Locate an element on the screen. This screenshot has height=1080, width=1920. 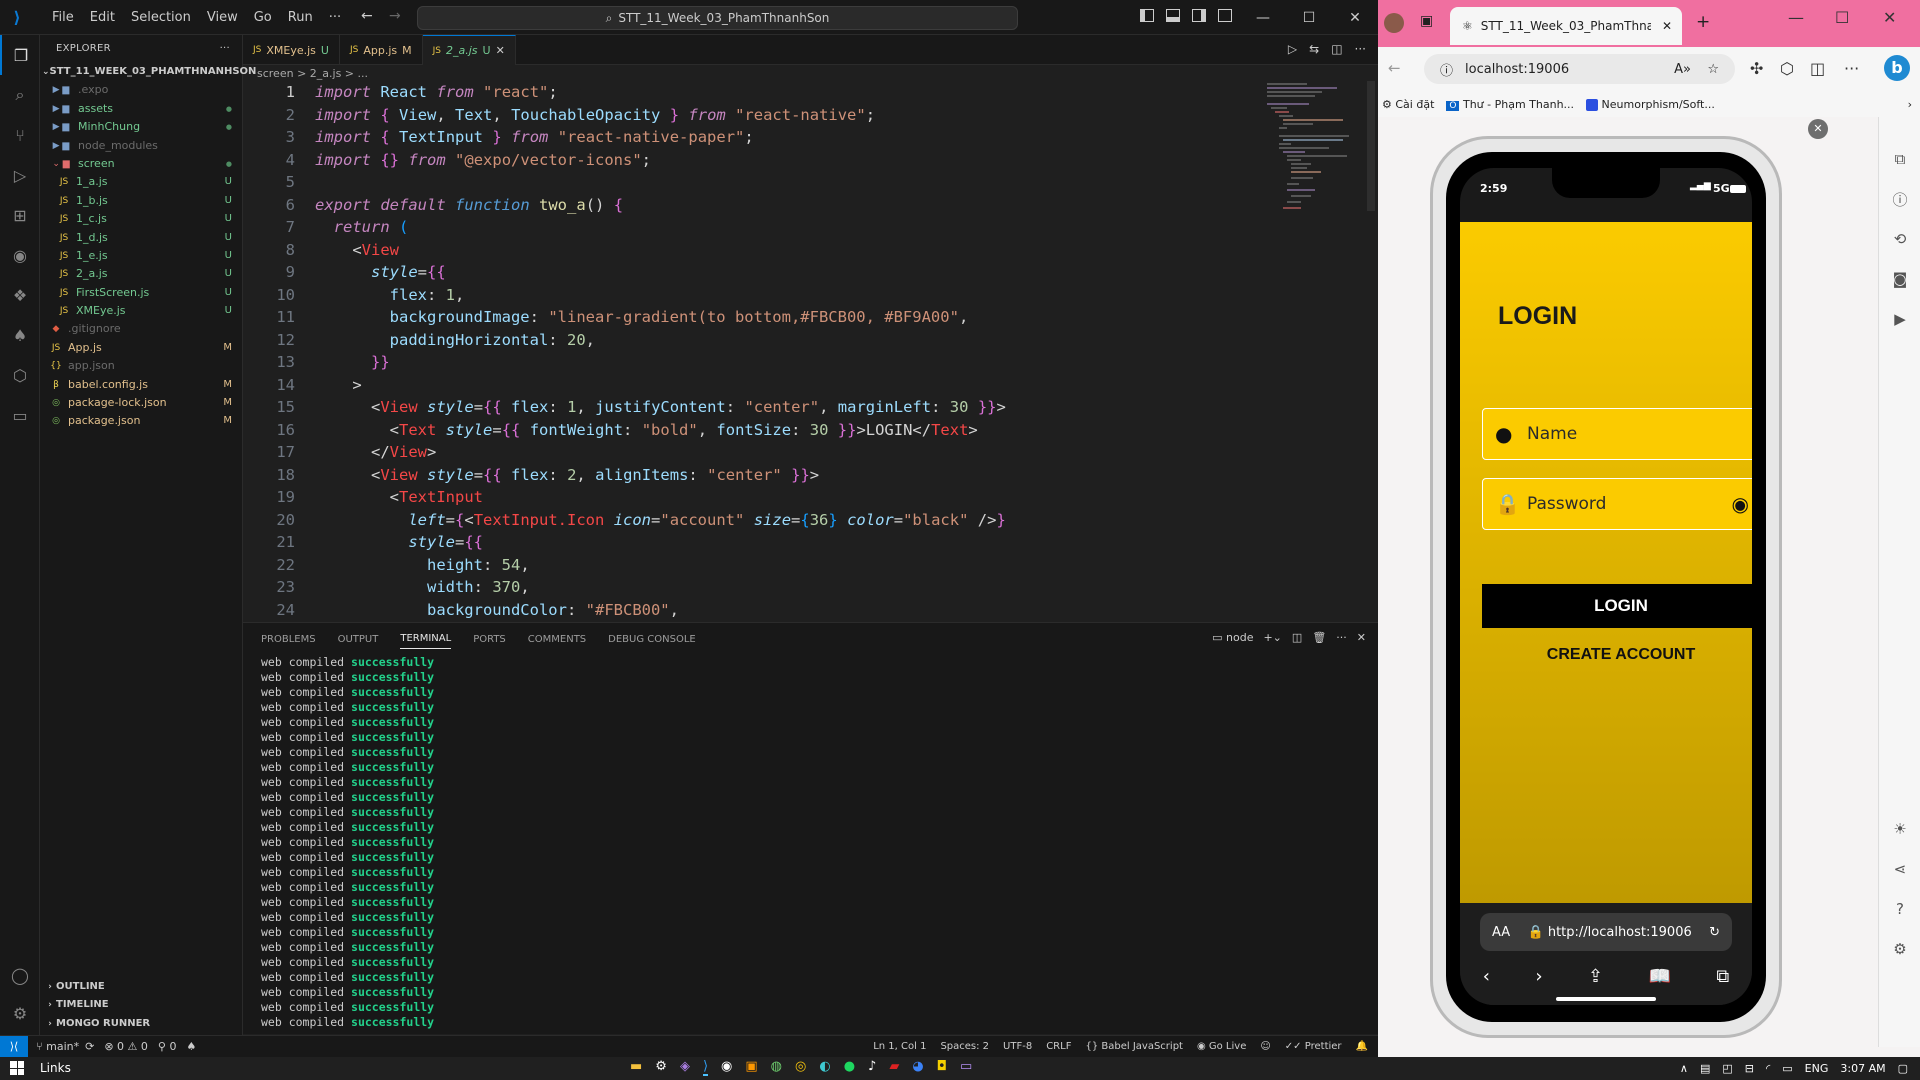
new-terminal-icon: +⌄ is located at coordinates (1272, 637).